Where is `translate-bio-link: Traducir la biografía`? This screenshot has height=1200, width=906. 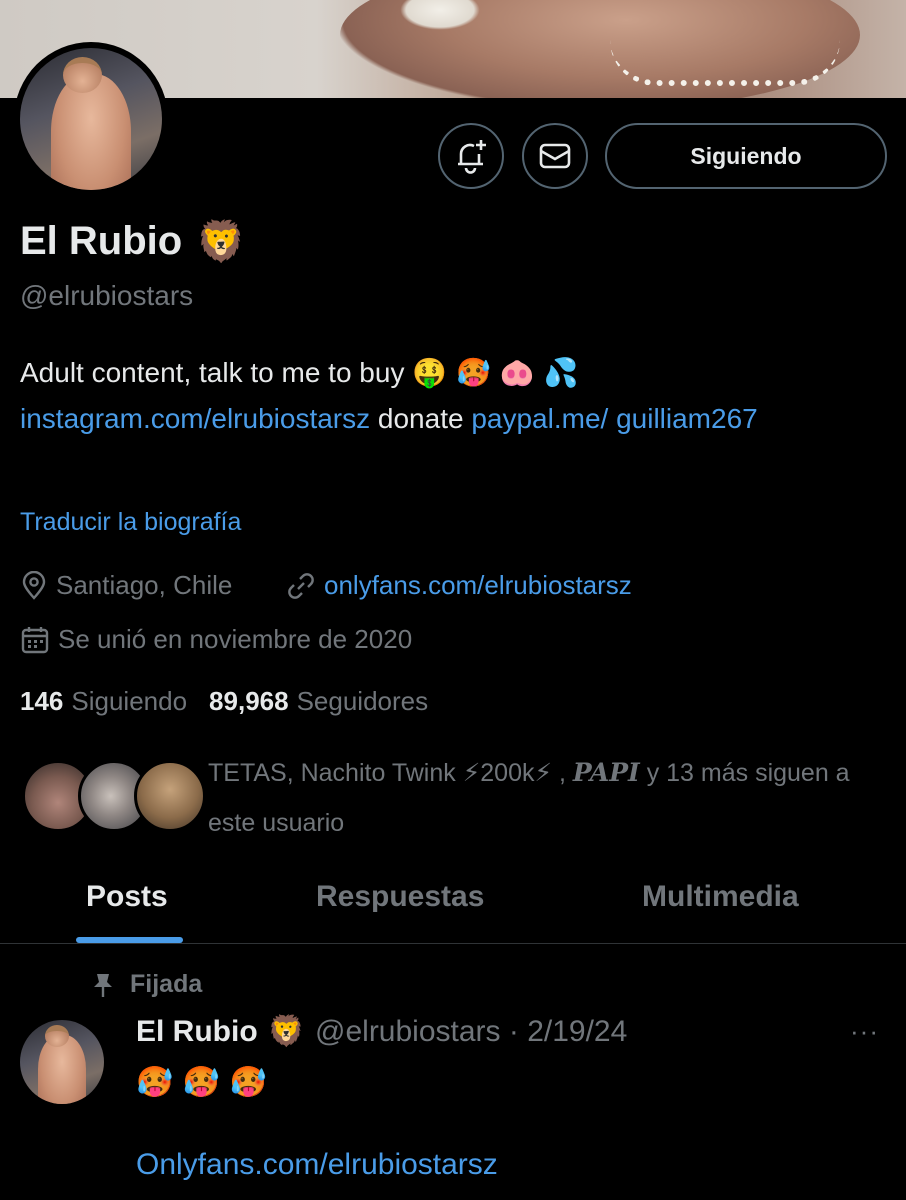
translate-bio-link: Traducir la biografía is located at coordinates (130, 522).